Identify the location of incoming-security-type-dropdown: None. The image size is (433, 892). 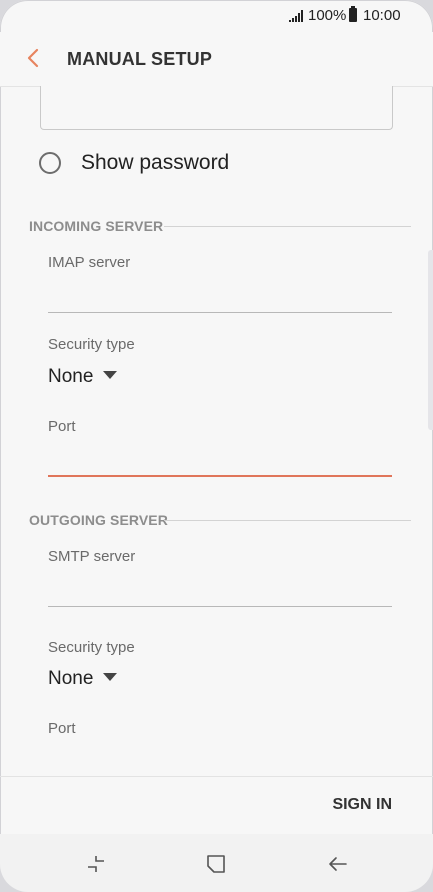
(83, 377).